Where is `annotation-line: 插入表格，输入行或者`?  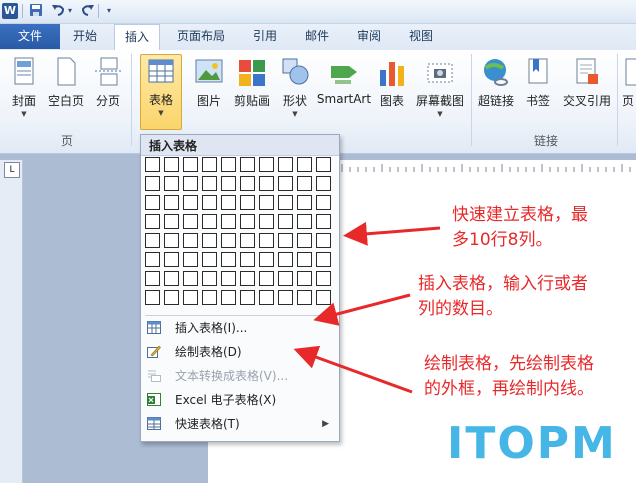
annotation-line: 插入表格，输入行或者 is located at coordinates (503, 284).